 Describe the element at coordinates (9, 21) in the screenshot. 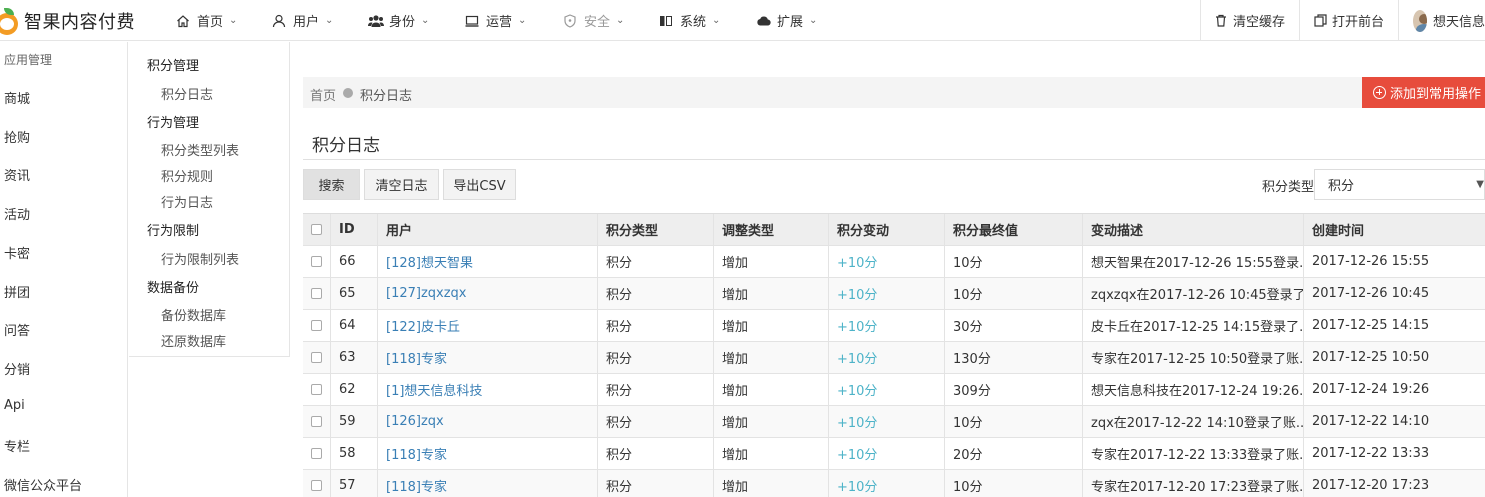

I see `orange-logo-icon` at that location.